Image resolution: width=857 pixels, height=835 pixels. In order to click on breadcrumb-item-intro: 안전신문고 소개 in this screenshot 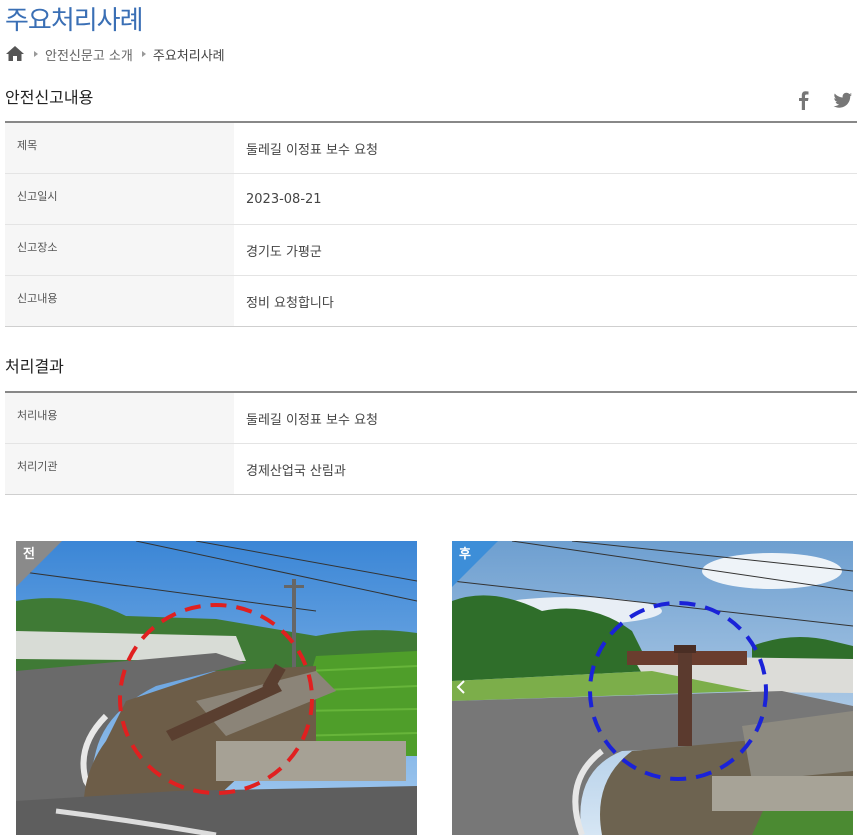, I will do `click(89, 54)`.